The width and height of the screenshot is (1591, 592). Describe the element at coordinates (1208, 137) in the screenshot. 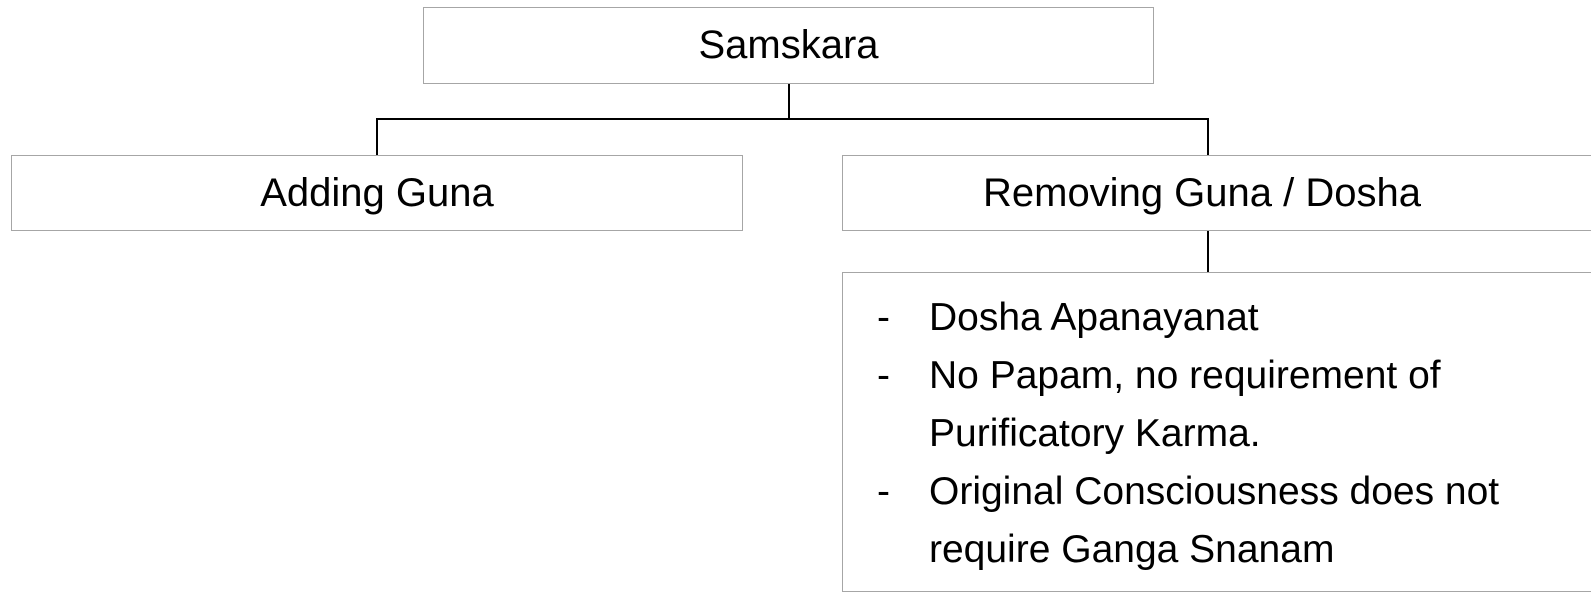

I see `connector-right-down` at that location.